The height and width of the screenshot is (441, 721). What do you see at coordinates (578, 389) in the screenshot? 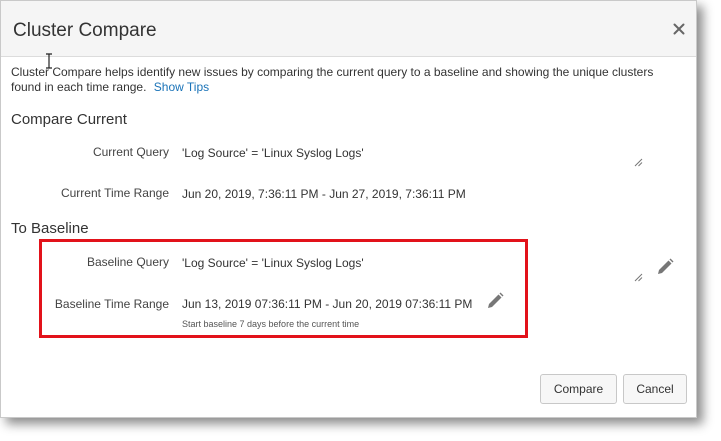
I see `compare-button: Compare` at bounding box center [578, 389].